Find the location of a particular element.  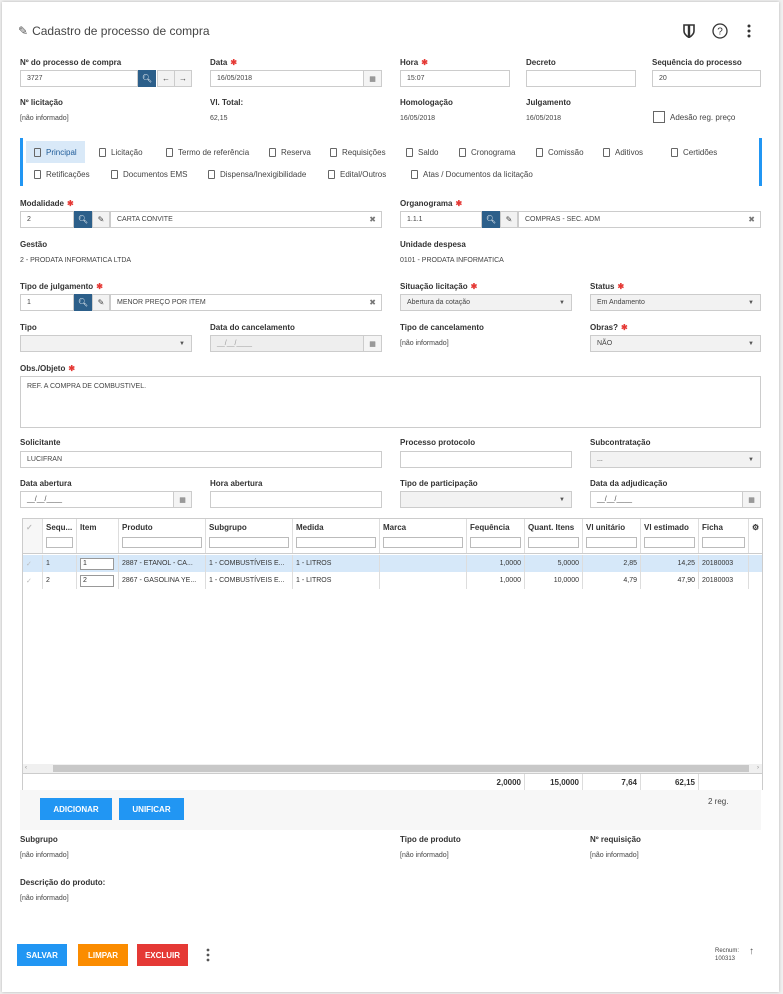

col-header: Medida is located at coordinates (336, 536).